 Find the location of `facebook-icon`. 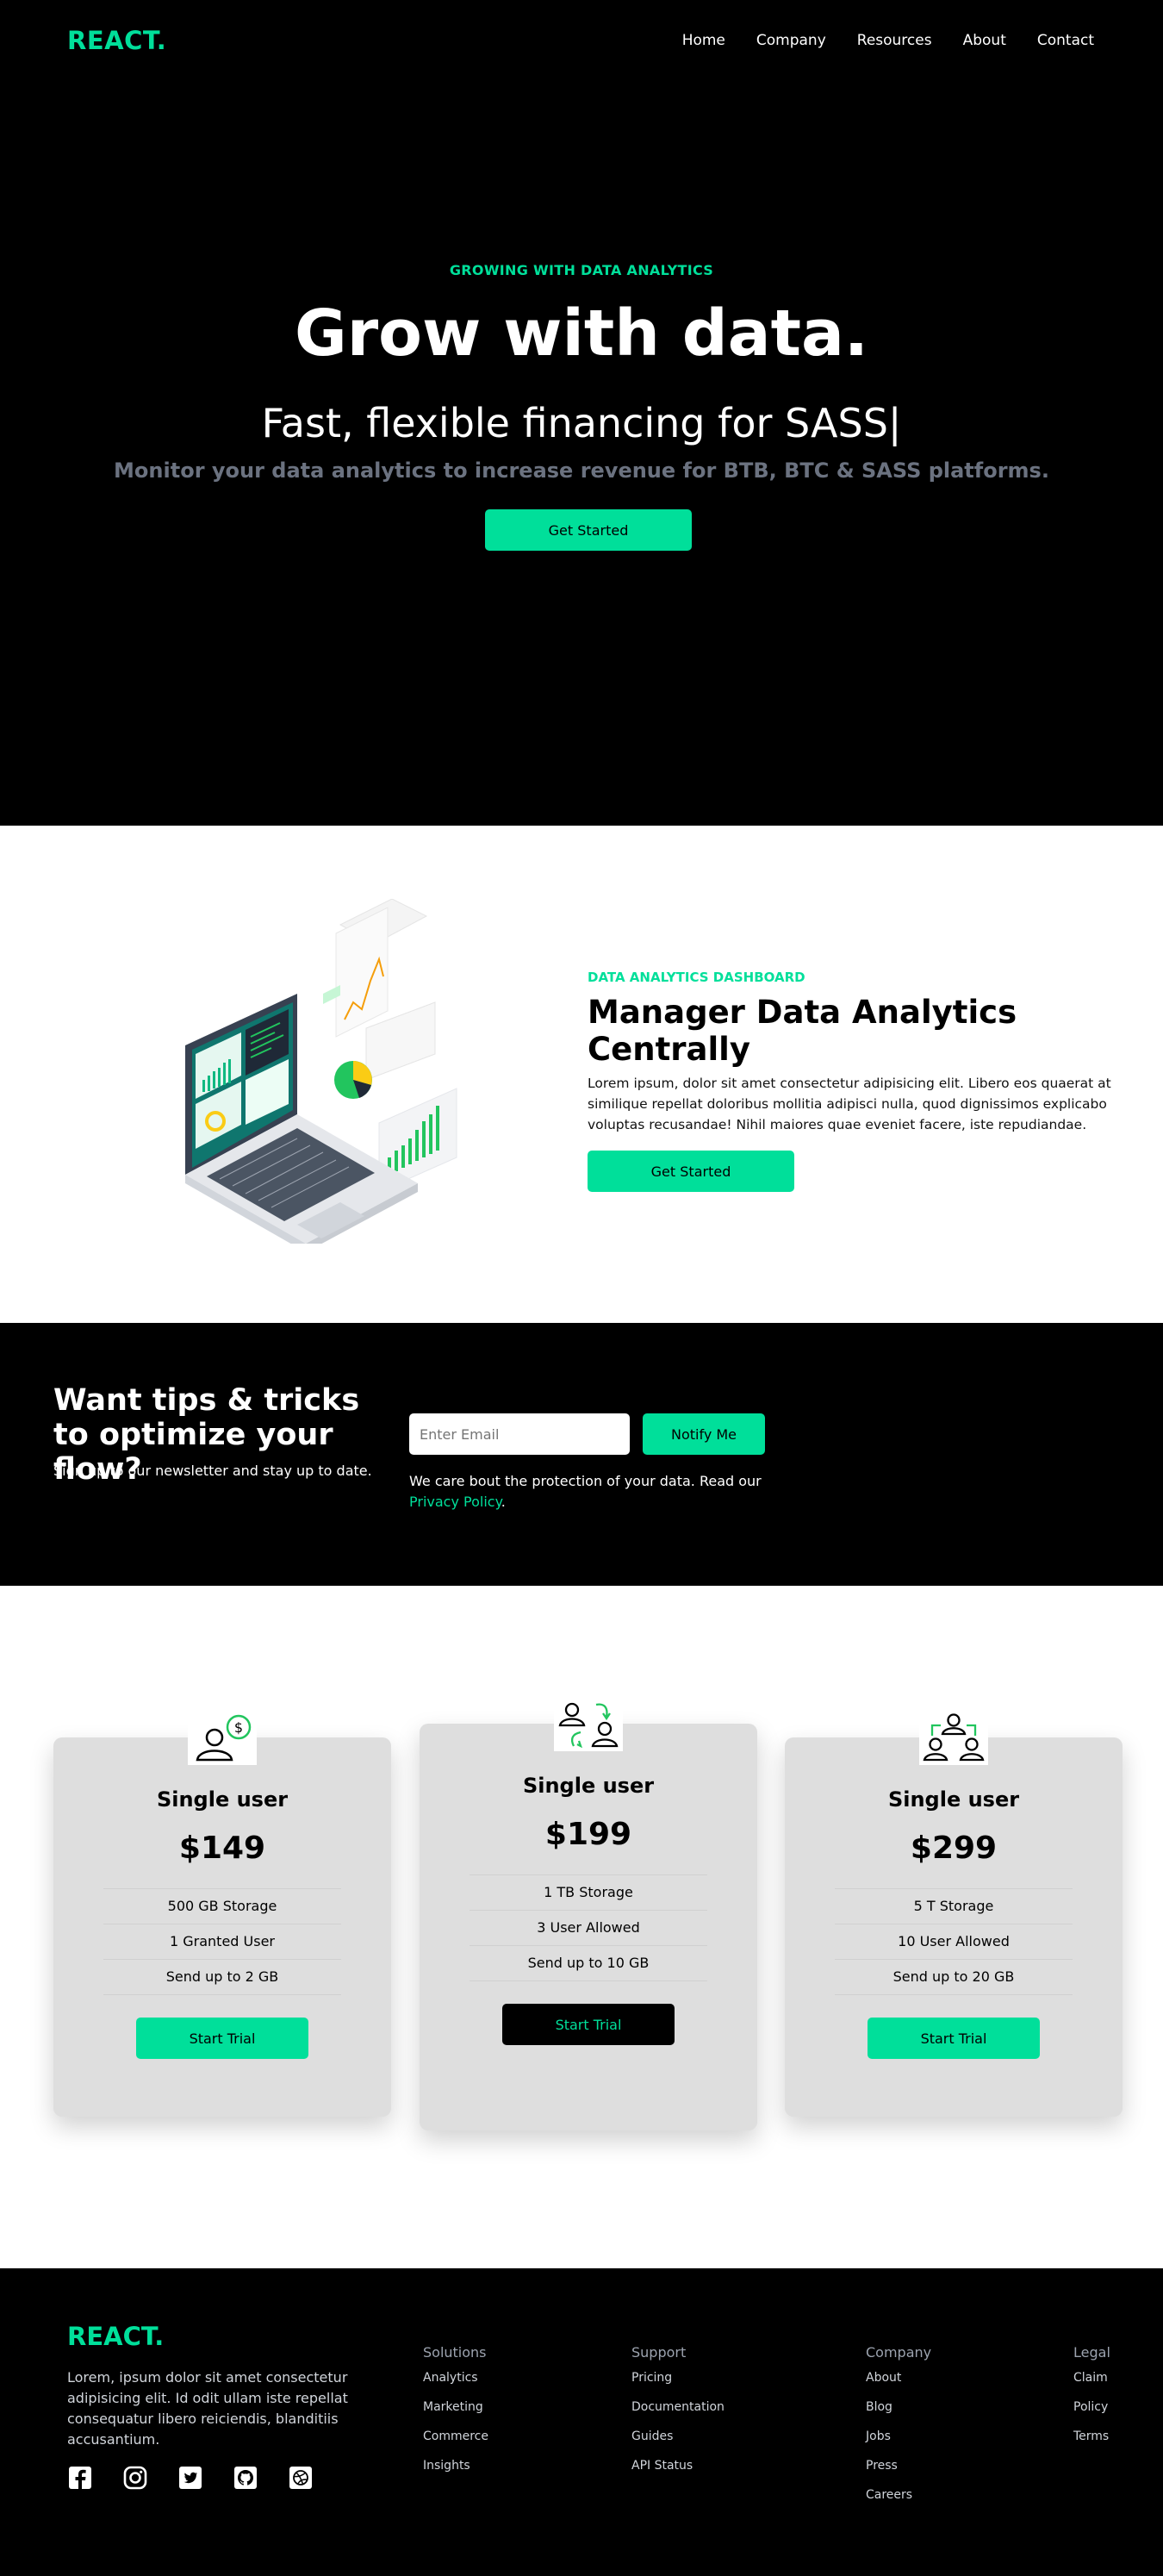

facebook-icon is located at coordinates (80, 2478).